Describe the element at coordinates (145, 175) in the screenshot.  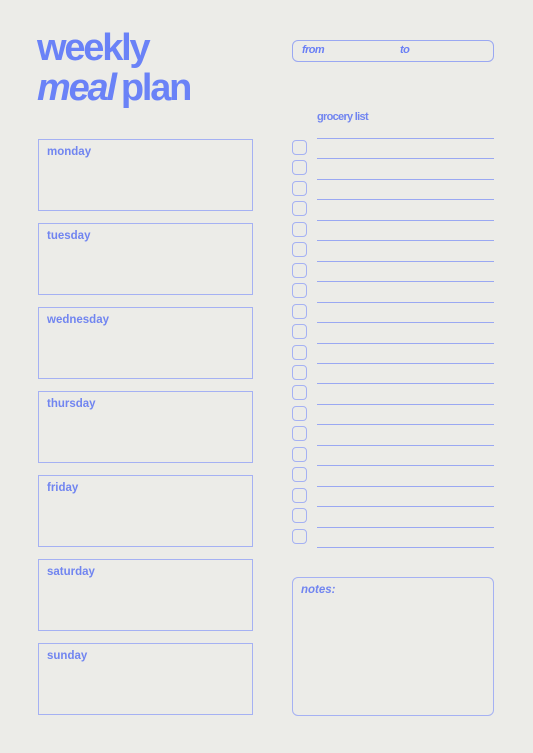
I see `day-box-monday: monday` at that location.